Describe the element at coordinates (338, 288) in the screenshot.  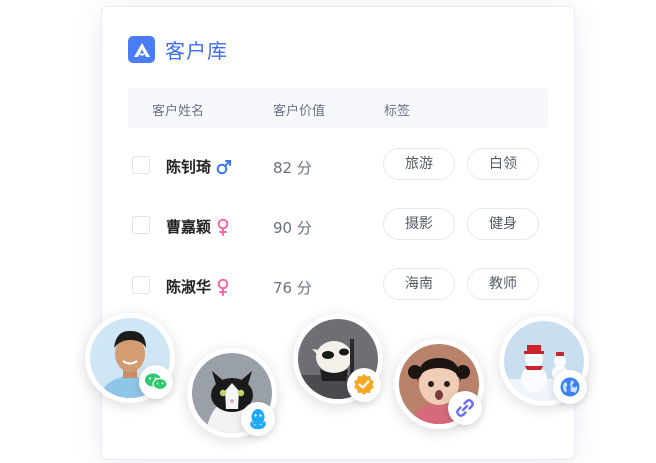
I see `table-row: 陈淑华 76 分 海南 教师` at that location.